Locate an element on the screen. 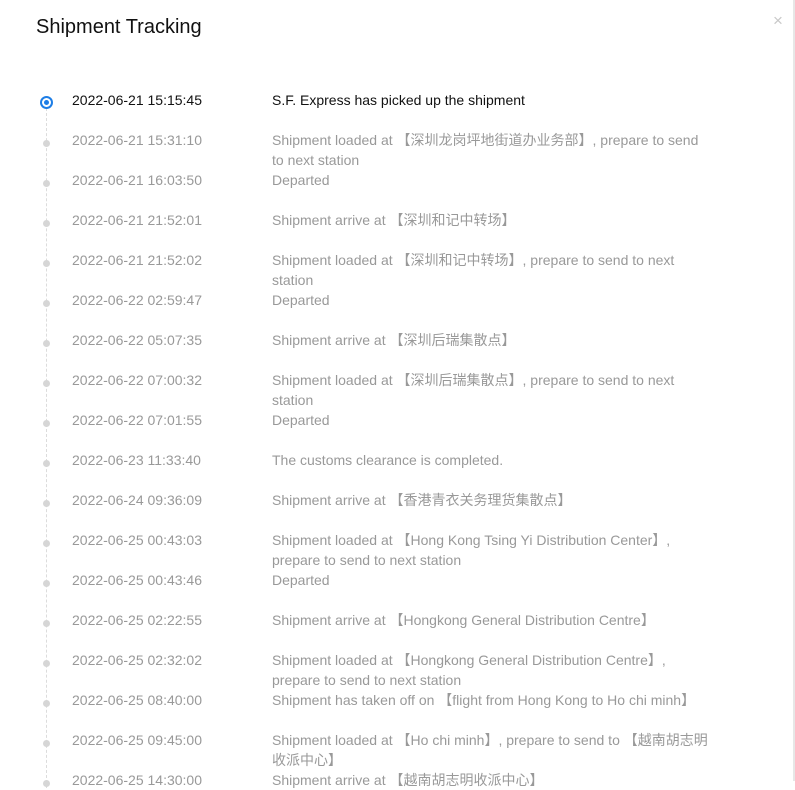 The width and height of the screenshot is (795, 790). event-description: S.F. Express has picked up the shipment is located at coordinates (398, 100).